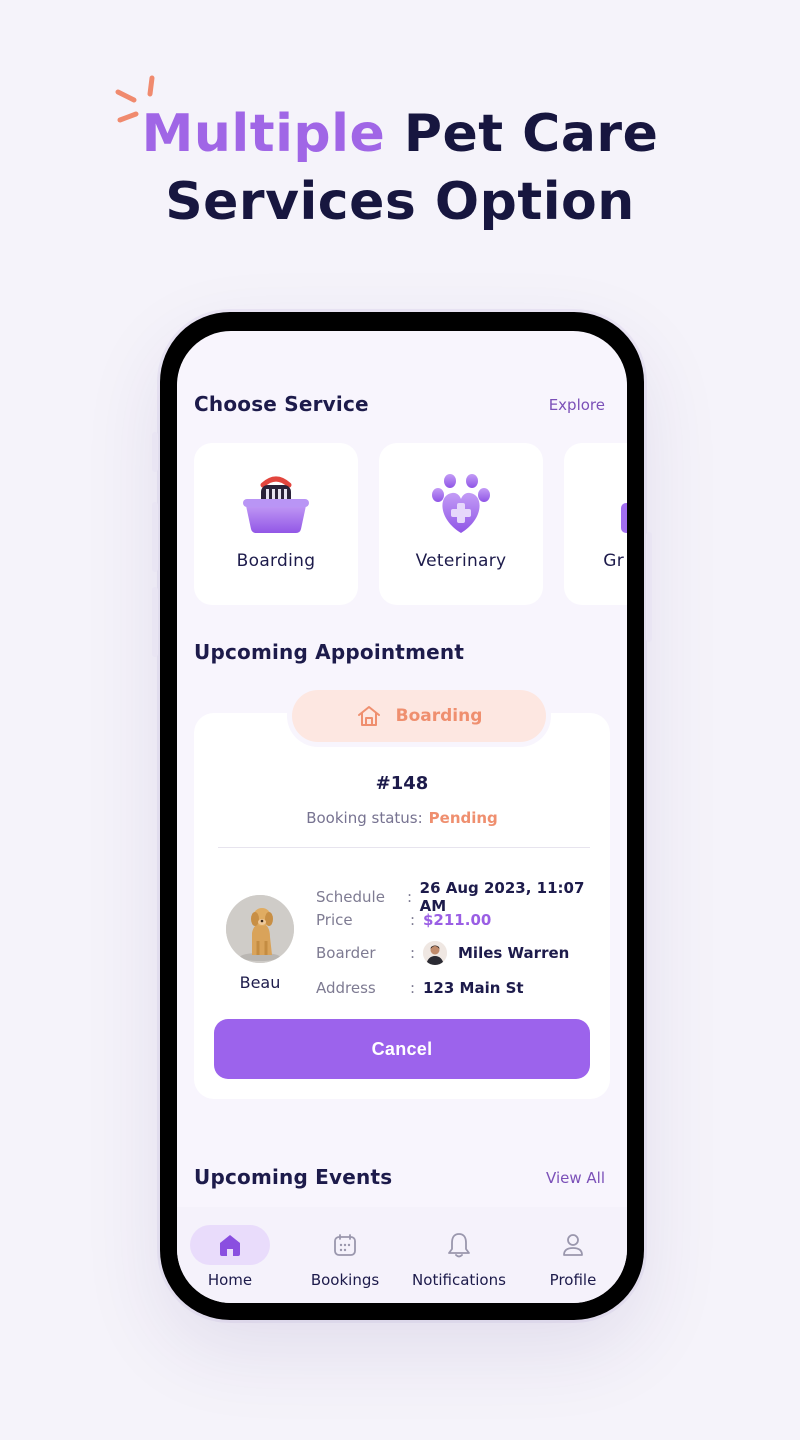  I want to click on tab-notifications: Notifications, so click(459, 1257).